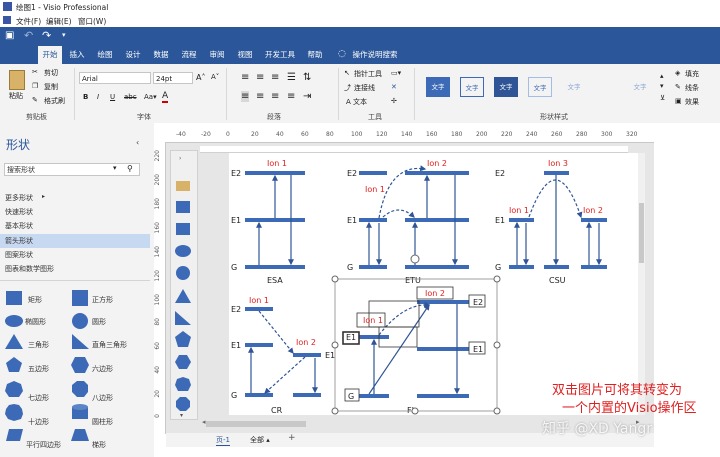  Describe the element at coordinates (109, 345) in the screenshot. I see `shape-label-right-triangle: 直角三角形` at that location.